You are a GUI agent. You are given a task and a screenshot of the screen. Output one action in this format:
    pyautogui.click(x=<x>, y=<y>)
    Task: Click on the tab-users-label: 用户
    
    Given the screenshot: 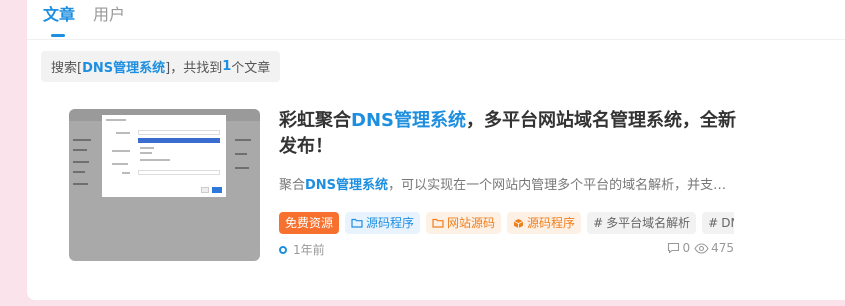 What is the action you would take?
    pyautogui.click(x=109, y=14)
    